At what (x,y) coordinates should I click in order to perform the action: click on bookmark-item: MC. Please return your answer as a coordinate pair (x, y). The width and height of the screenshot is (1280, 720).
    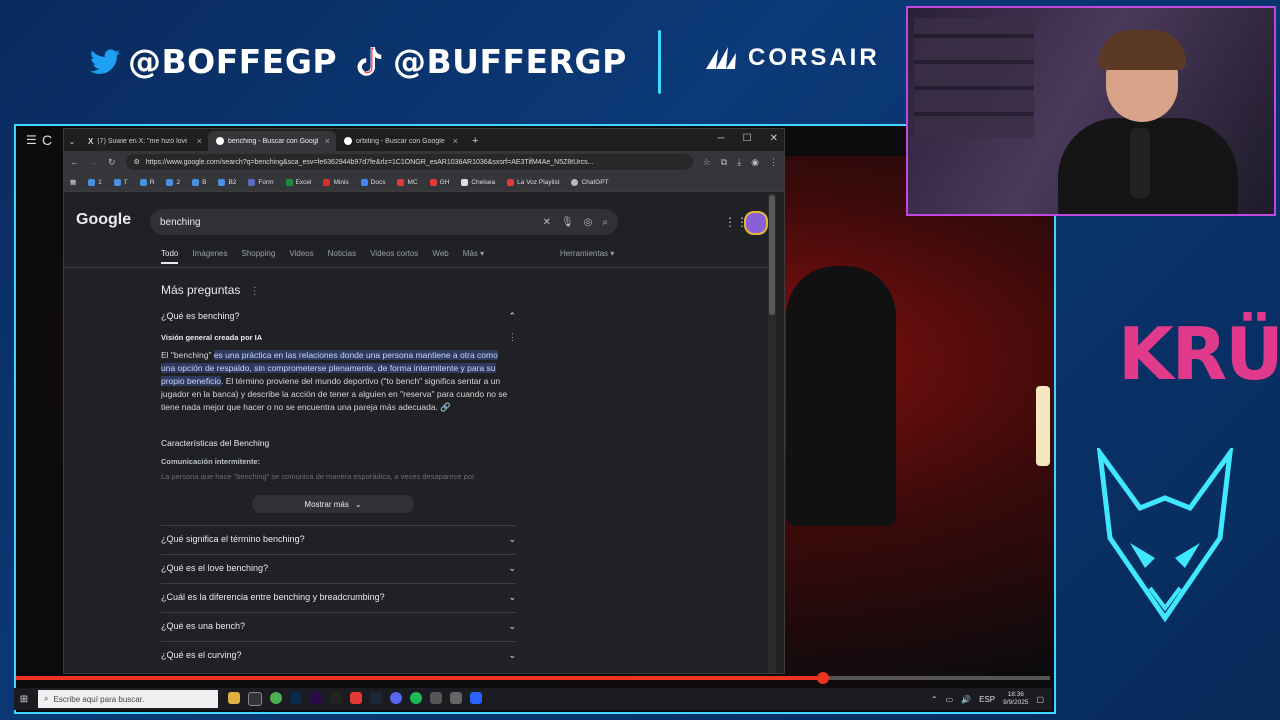
    Looking at the image, I should click on (407, 182).